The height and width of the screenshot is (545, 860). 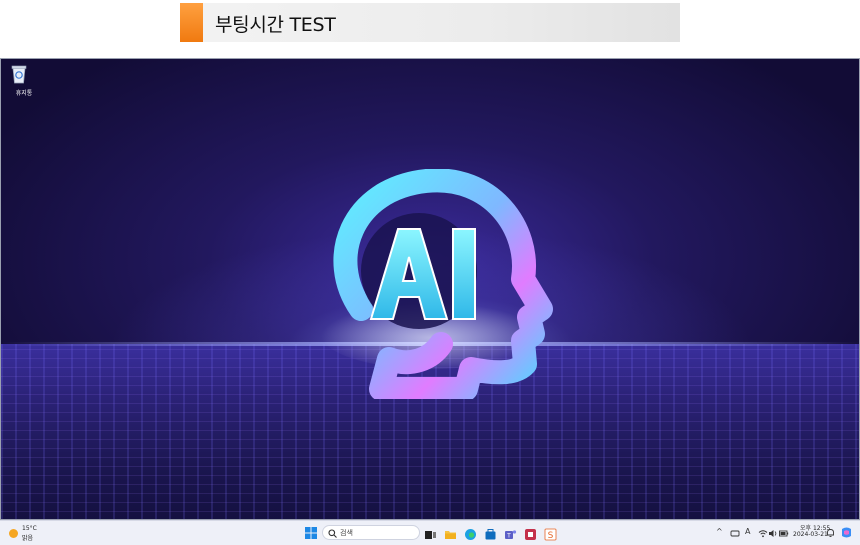 I want to click on search-placeholder: 검색, so click(x=346, y=533).